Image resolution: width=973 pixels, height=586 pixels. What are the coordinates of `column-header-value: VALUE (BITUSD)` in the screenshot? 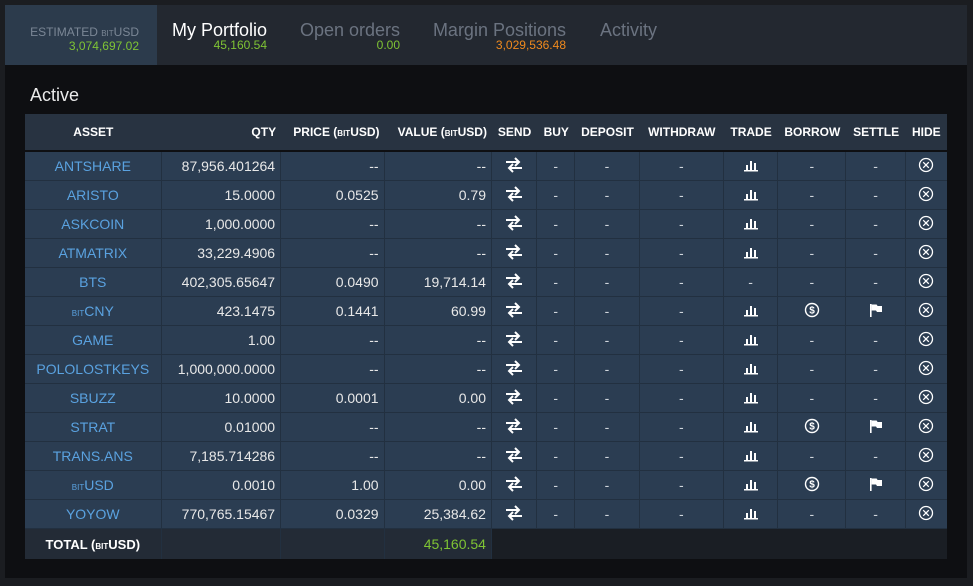 It's located at (438, 133).